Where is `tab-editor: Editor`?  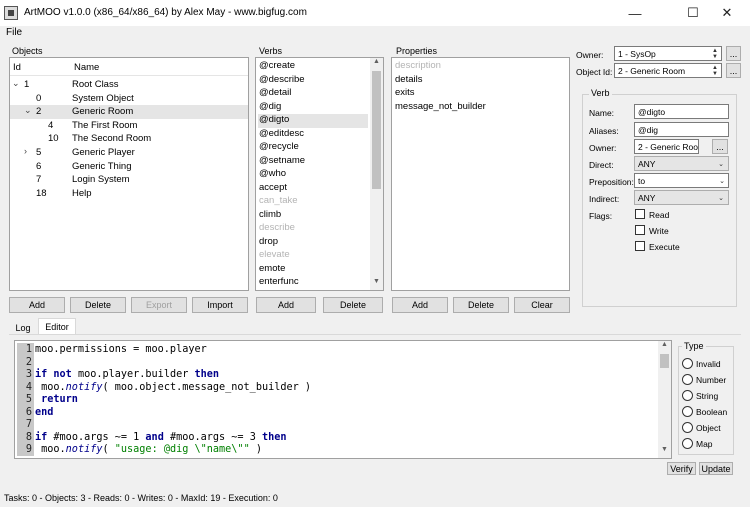
tab-editor: Editor is located at coordinates (57, 326).